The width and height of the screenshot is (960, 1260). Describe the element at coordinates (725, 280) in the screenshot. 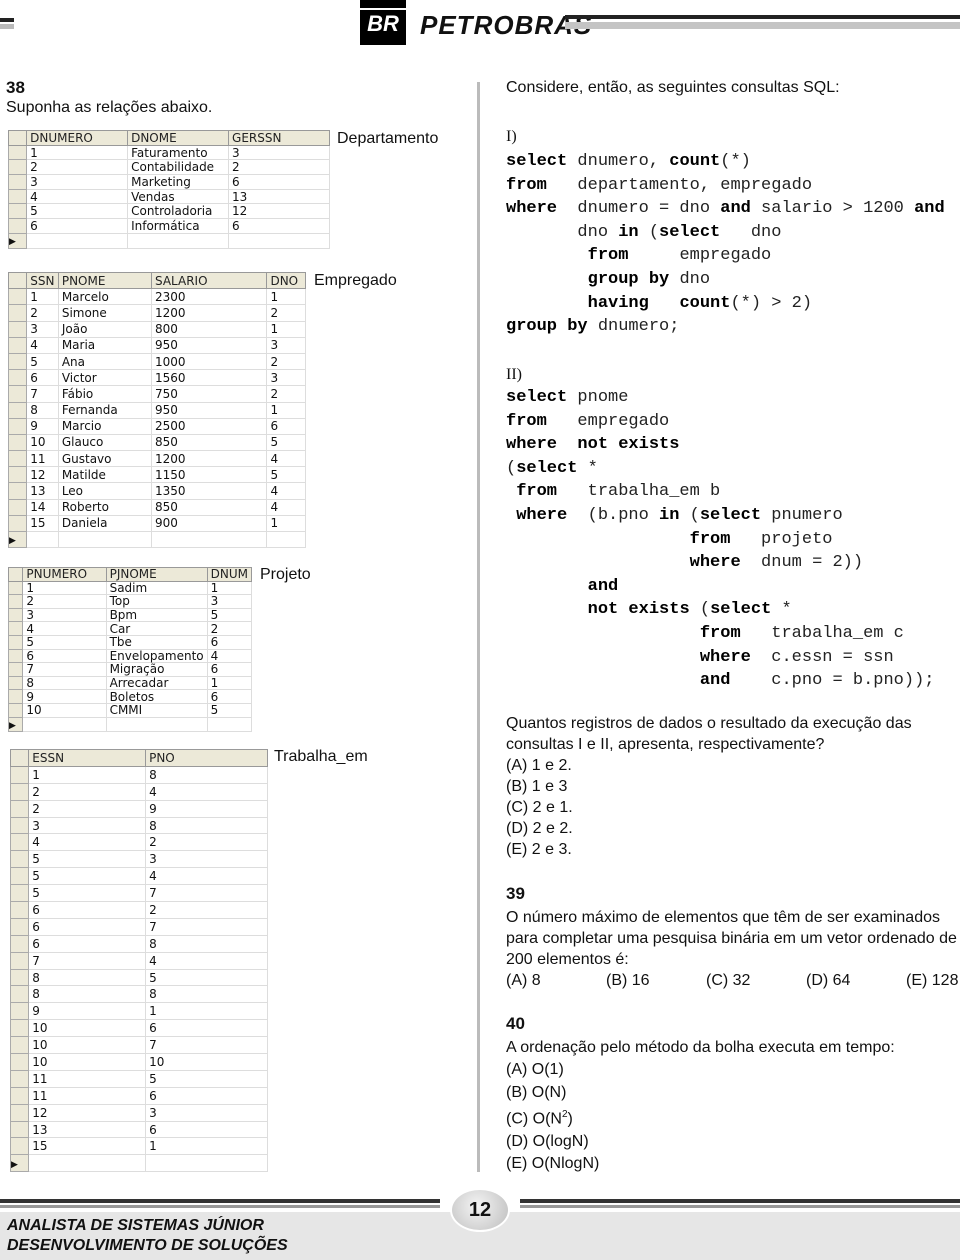

I see `code-line: group by dno` at that location.